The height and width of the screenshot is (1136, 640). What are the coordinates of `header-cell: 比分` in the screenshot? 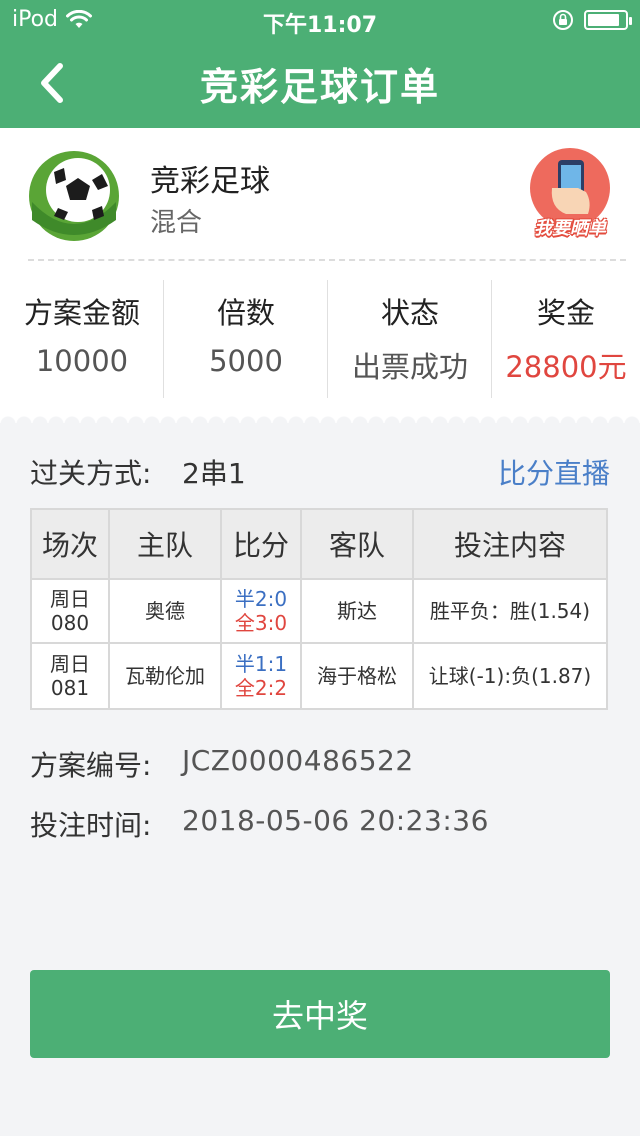 It's located at (262, 544).